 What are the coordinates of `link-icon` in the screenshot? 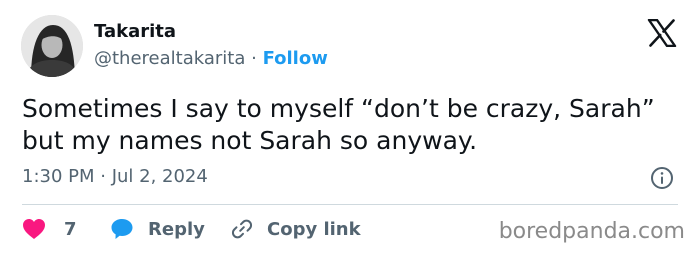 It's located at (242, 229).